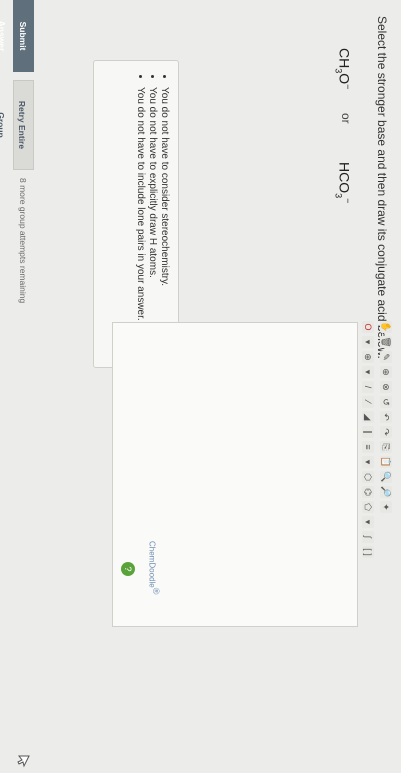 The image size is (401, 773). Describe the element at coordinates (368, 387) in the screenshot. I see `single-bond-icon: /` at that location.